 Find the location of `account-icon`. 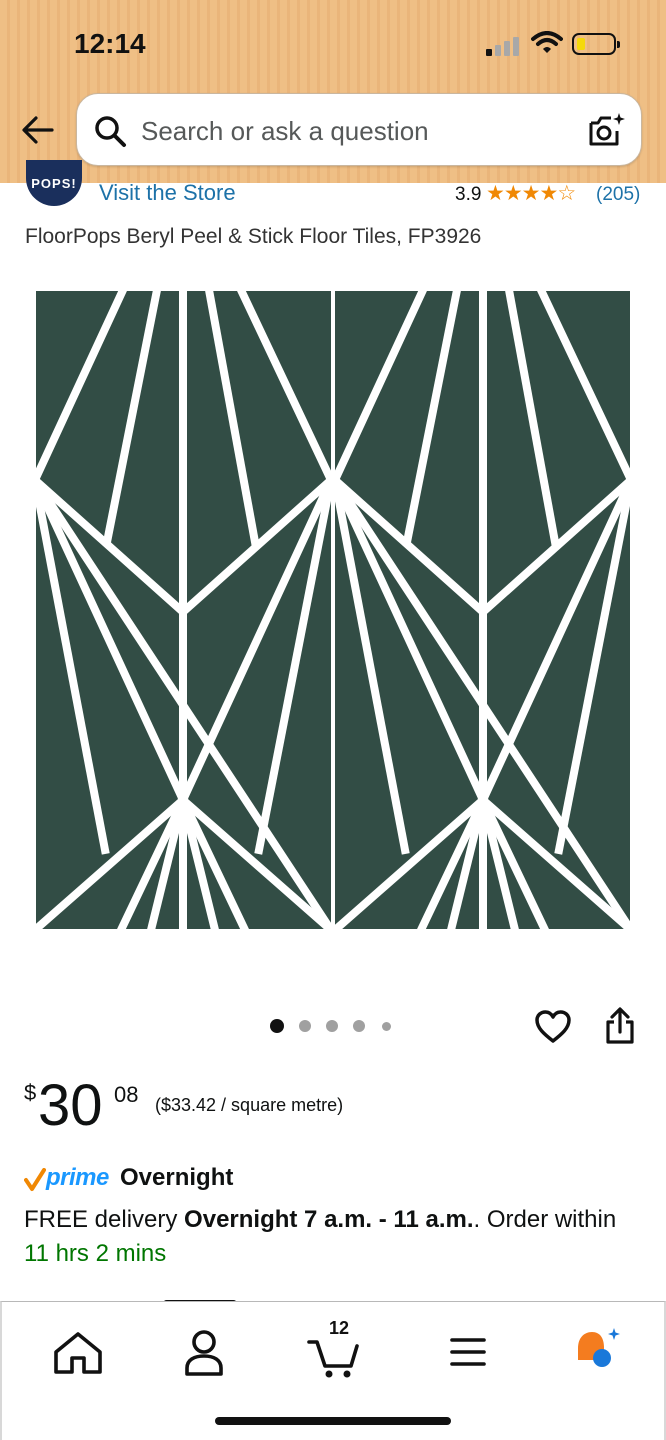

account-icon is located at coordinates (204, 1352).